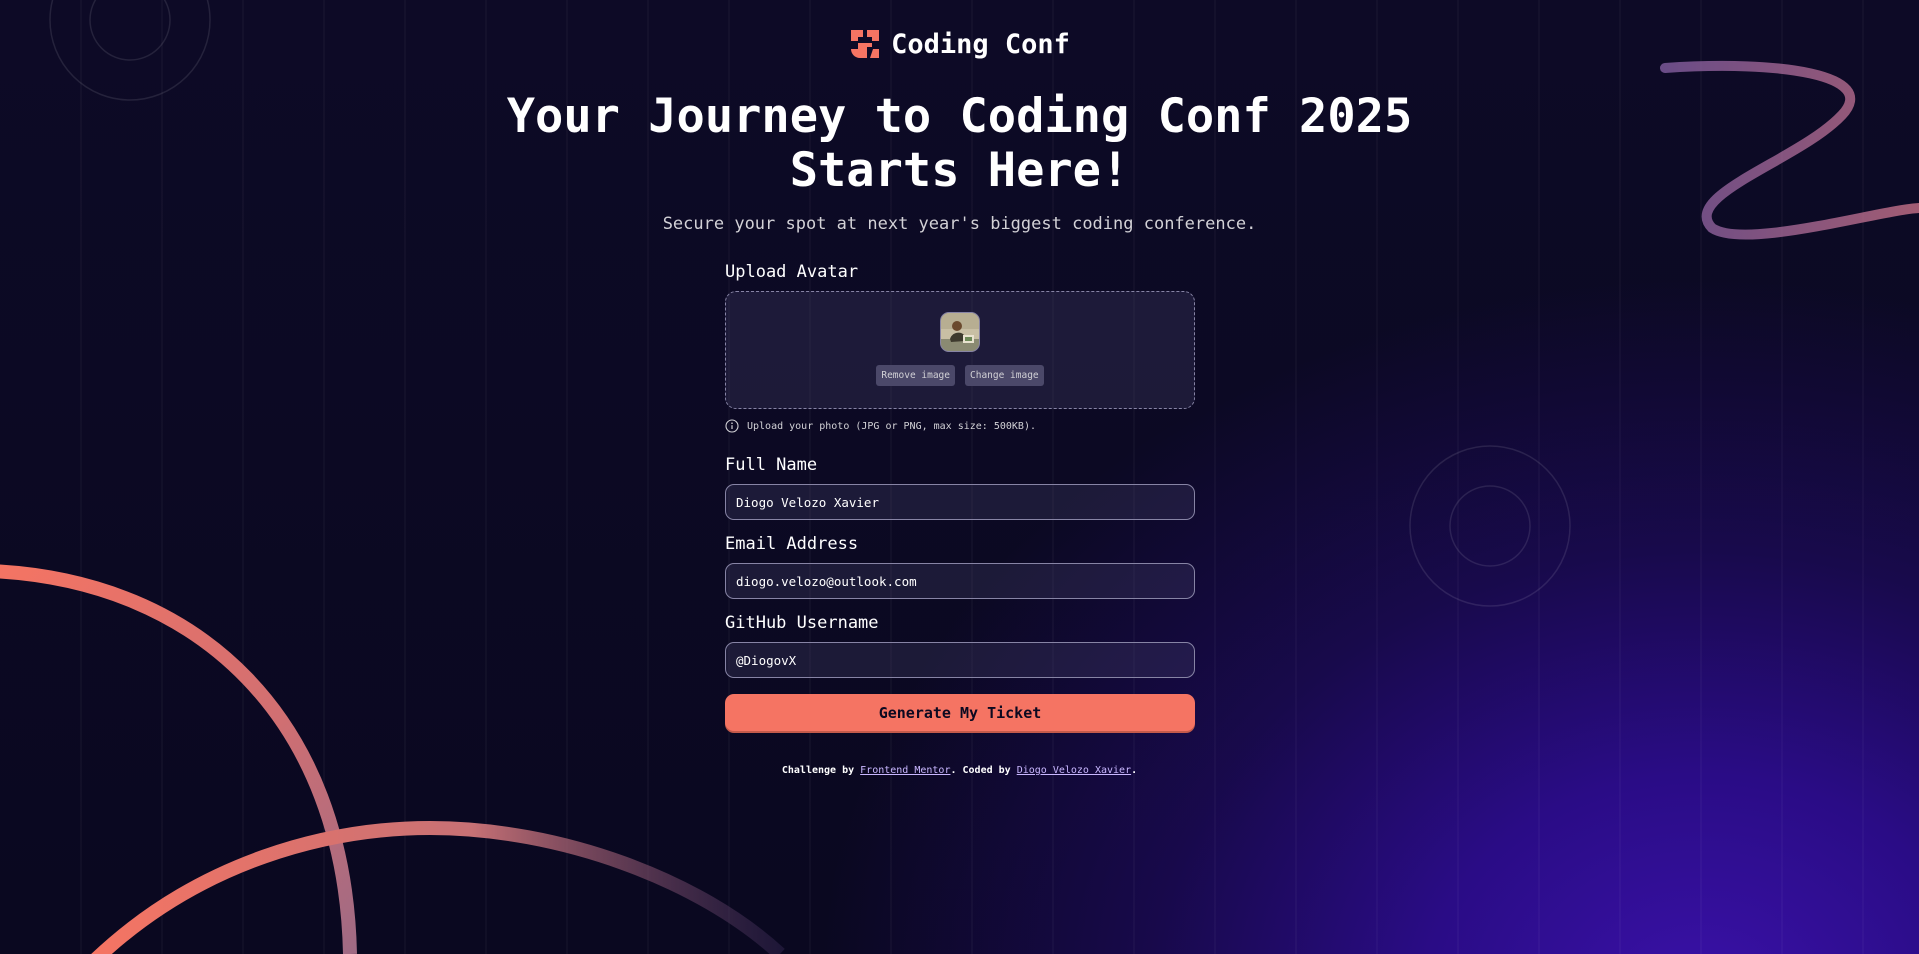  I want to click on avatar-image, so click(960, 332).